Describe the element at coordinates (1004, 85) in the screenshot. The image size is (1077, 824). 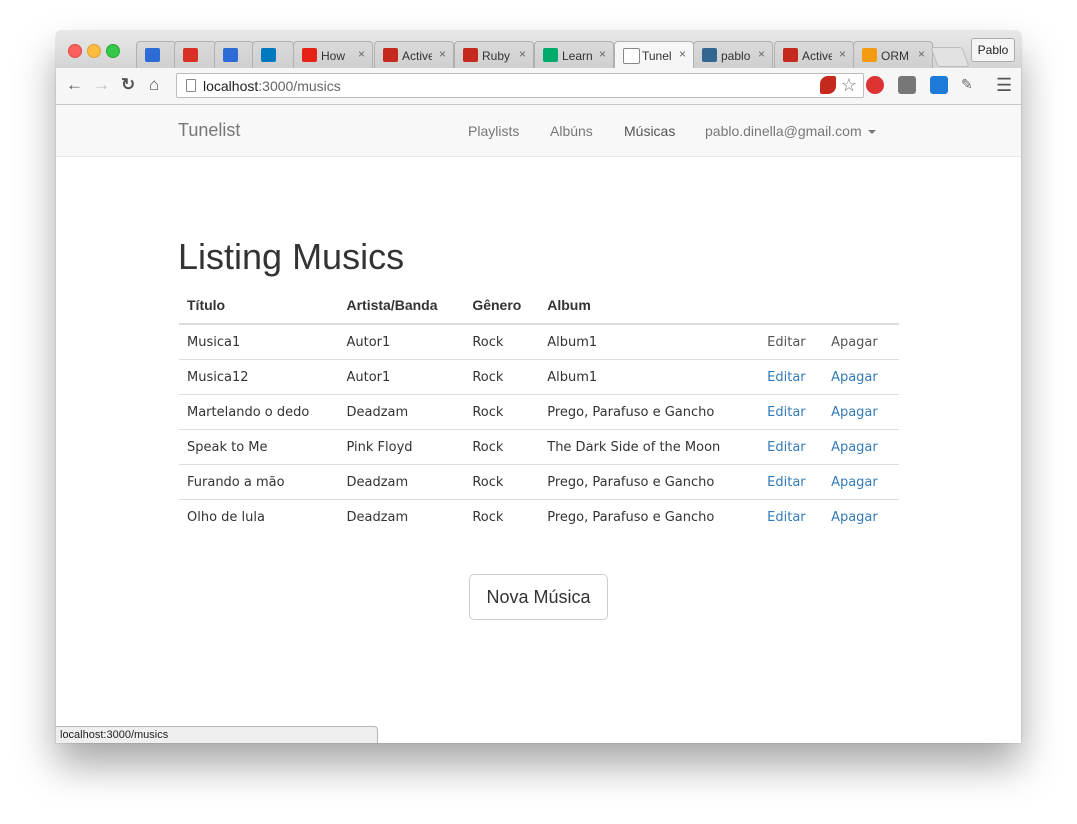
I see `menu-icon: ☰` at that location.